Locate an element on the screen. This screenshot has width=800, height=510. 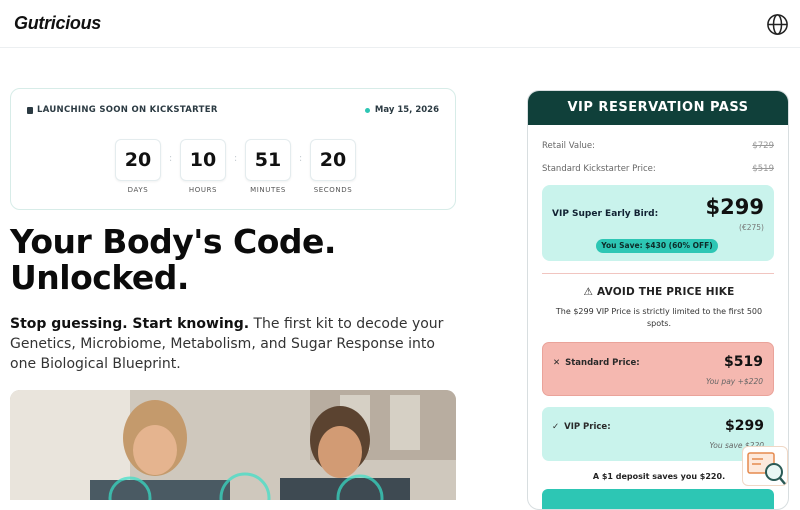
countdown-hours-value: 10 is located at coordinates (203, 160).